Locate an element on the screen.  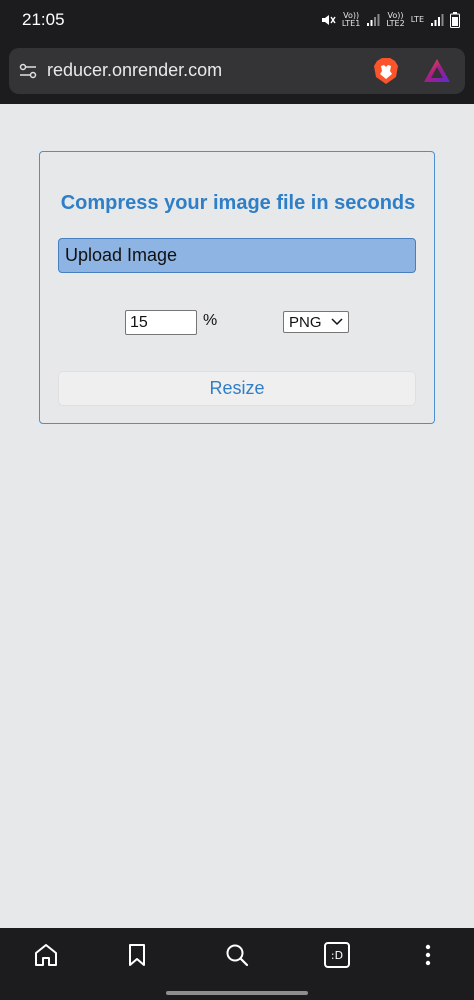
format-select: PNG is located at coordinates (316, 322).